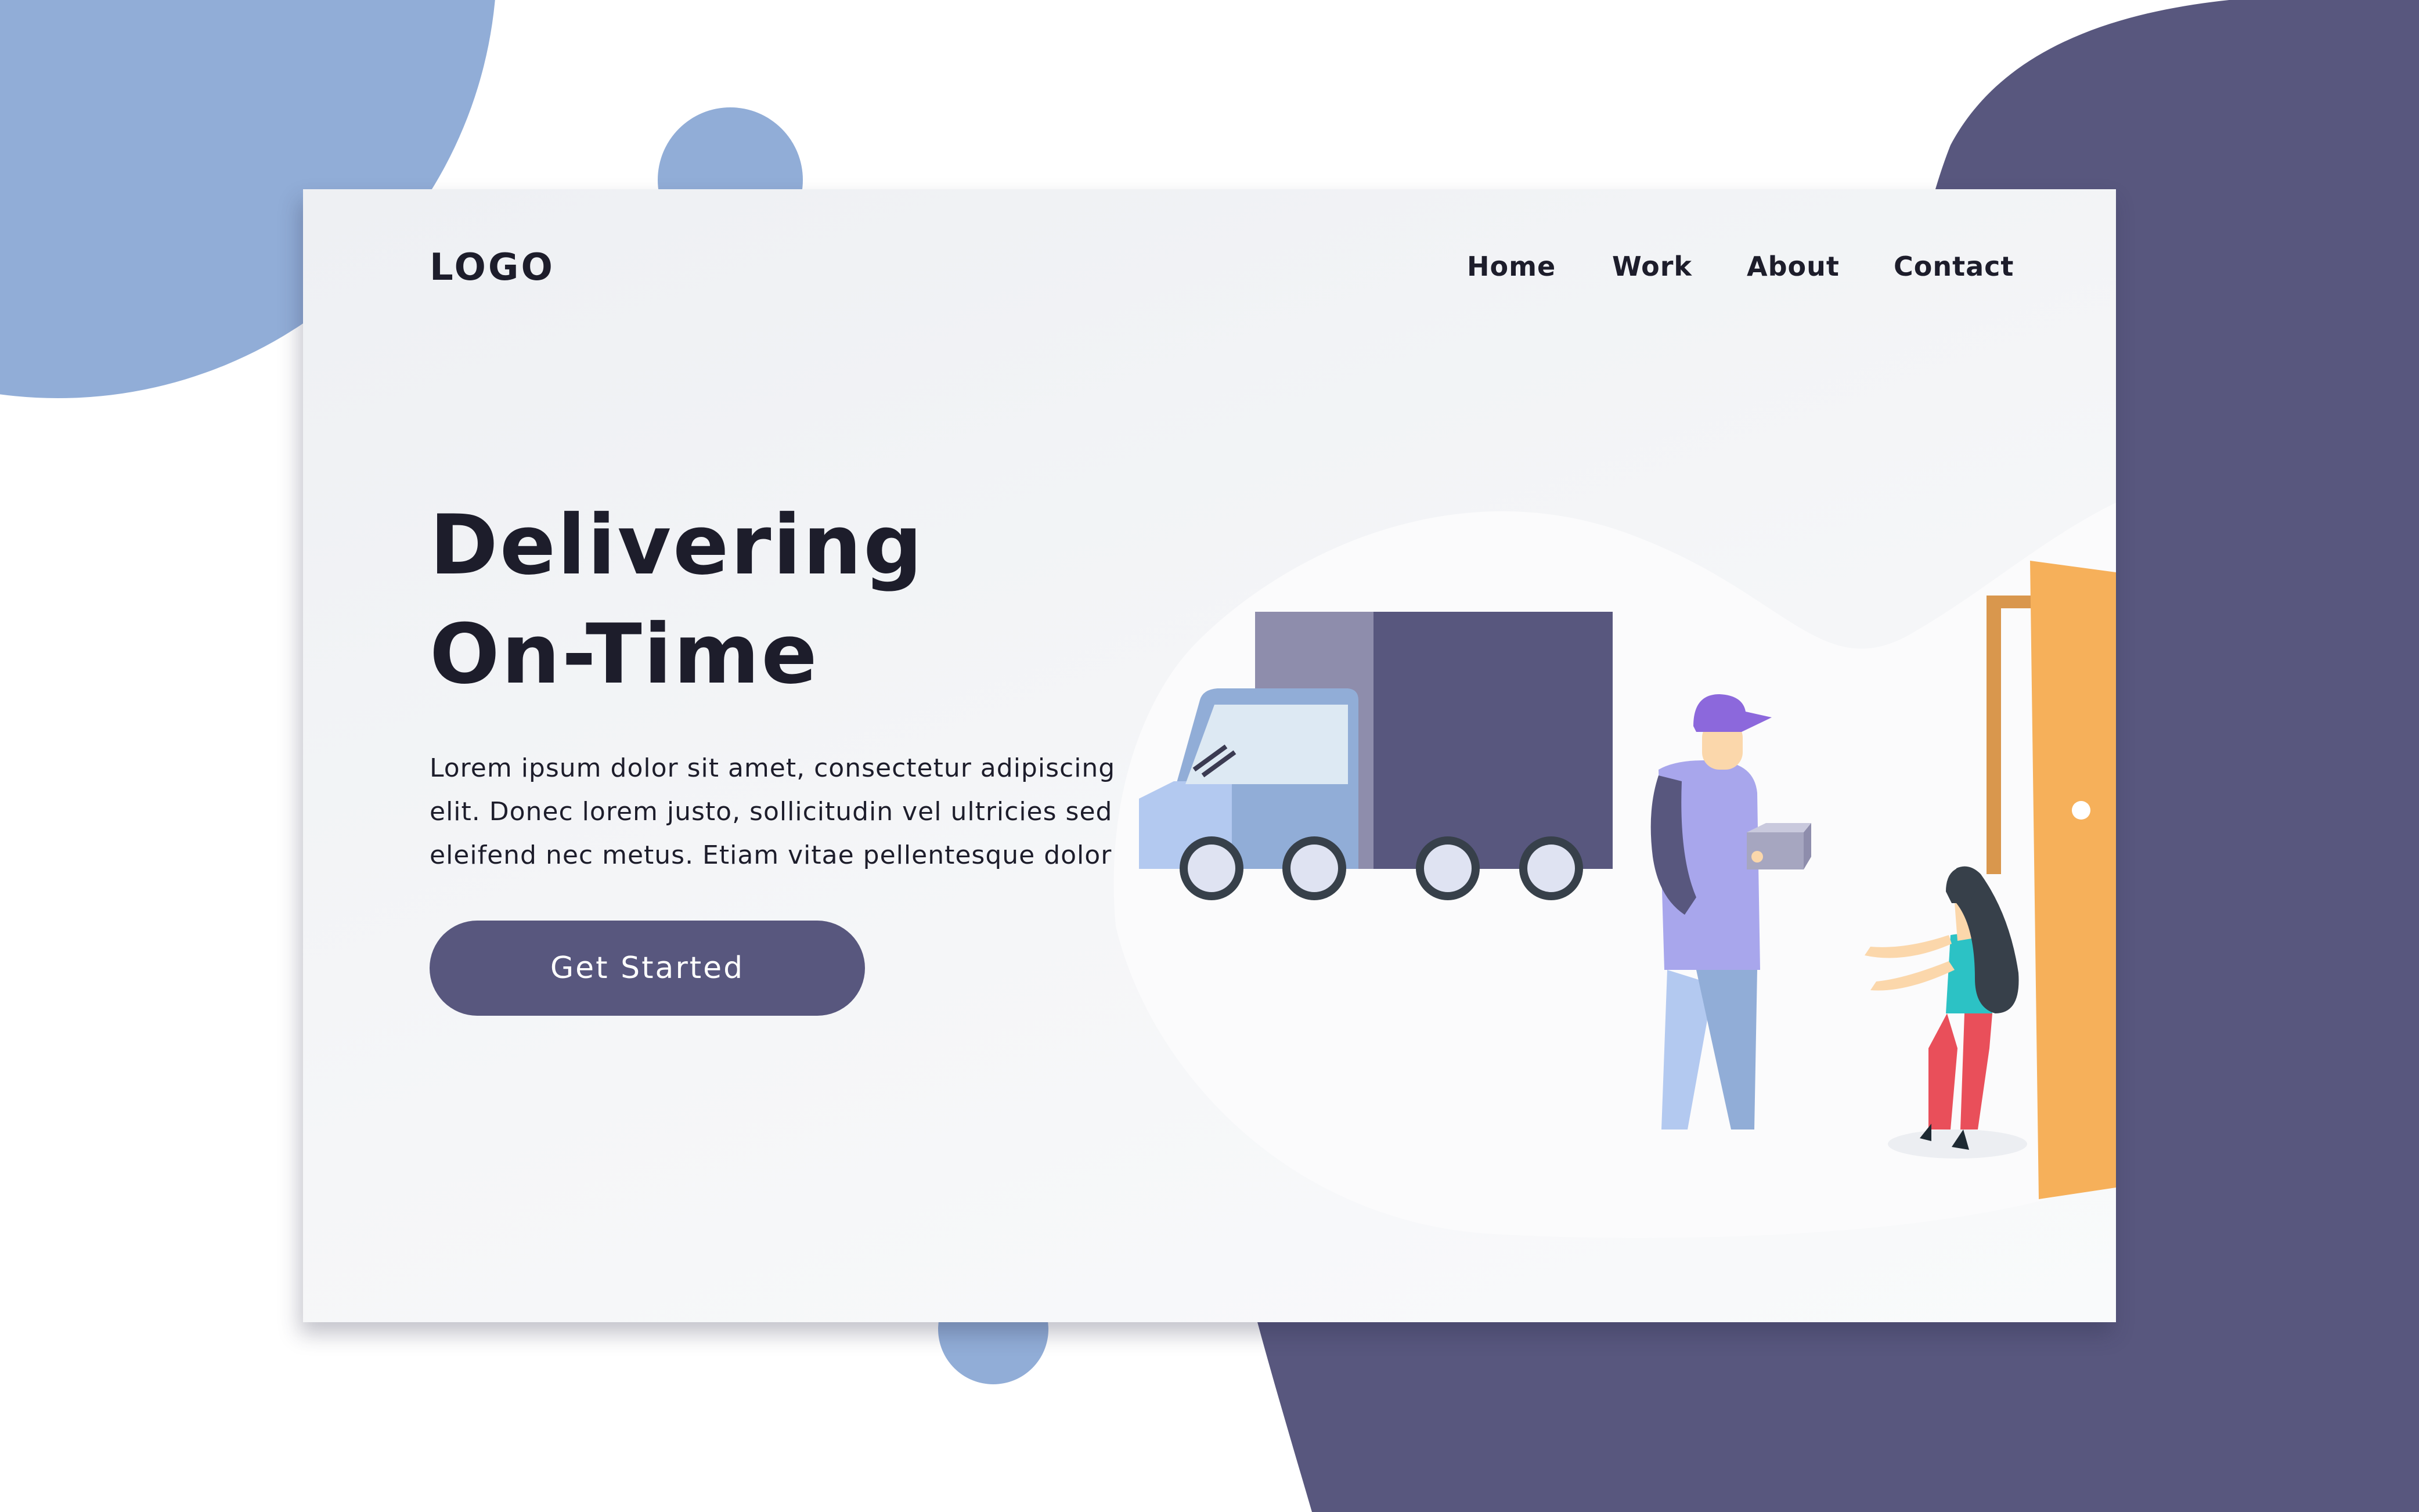  What do you see at coordinates (624, 654) in the screenshot?
I see `hero-title-line-2: On-Time` at bounding box center [624, 654].